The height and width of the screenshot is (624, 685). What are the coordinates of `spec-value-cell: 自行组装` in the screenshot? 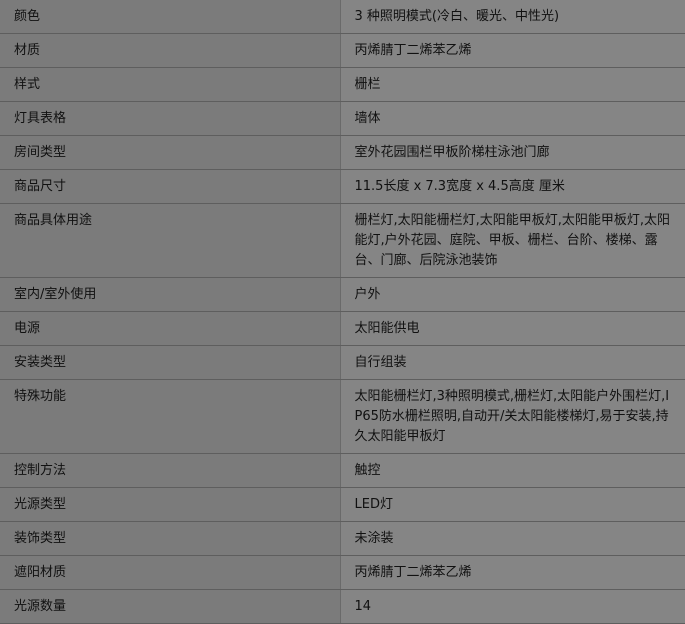 It's located at (512, 362).